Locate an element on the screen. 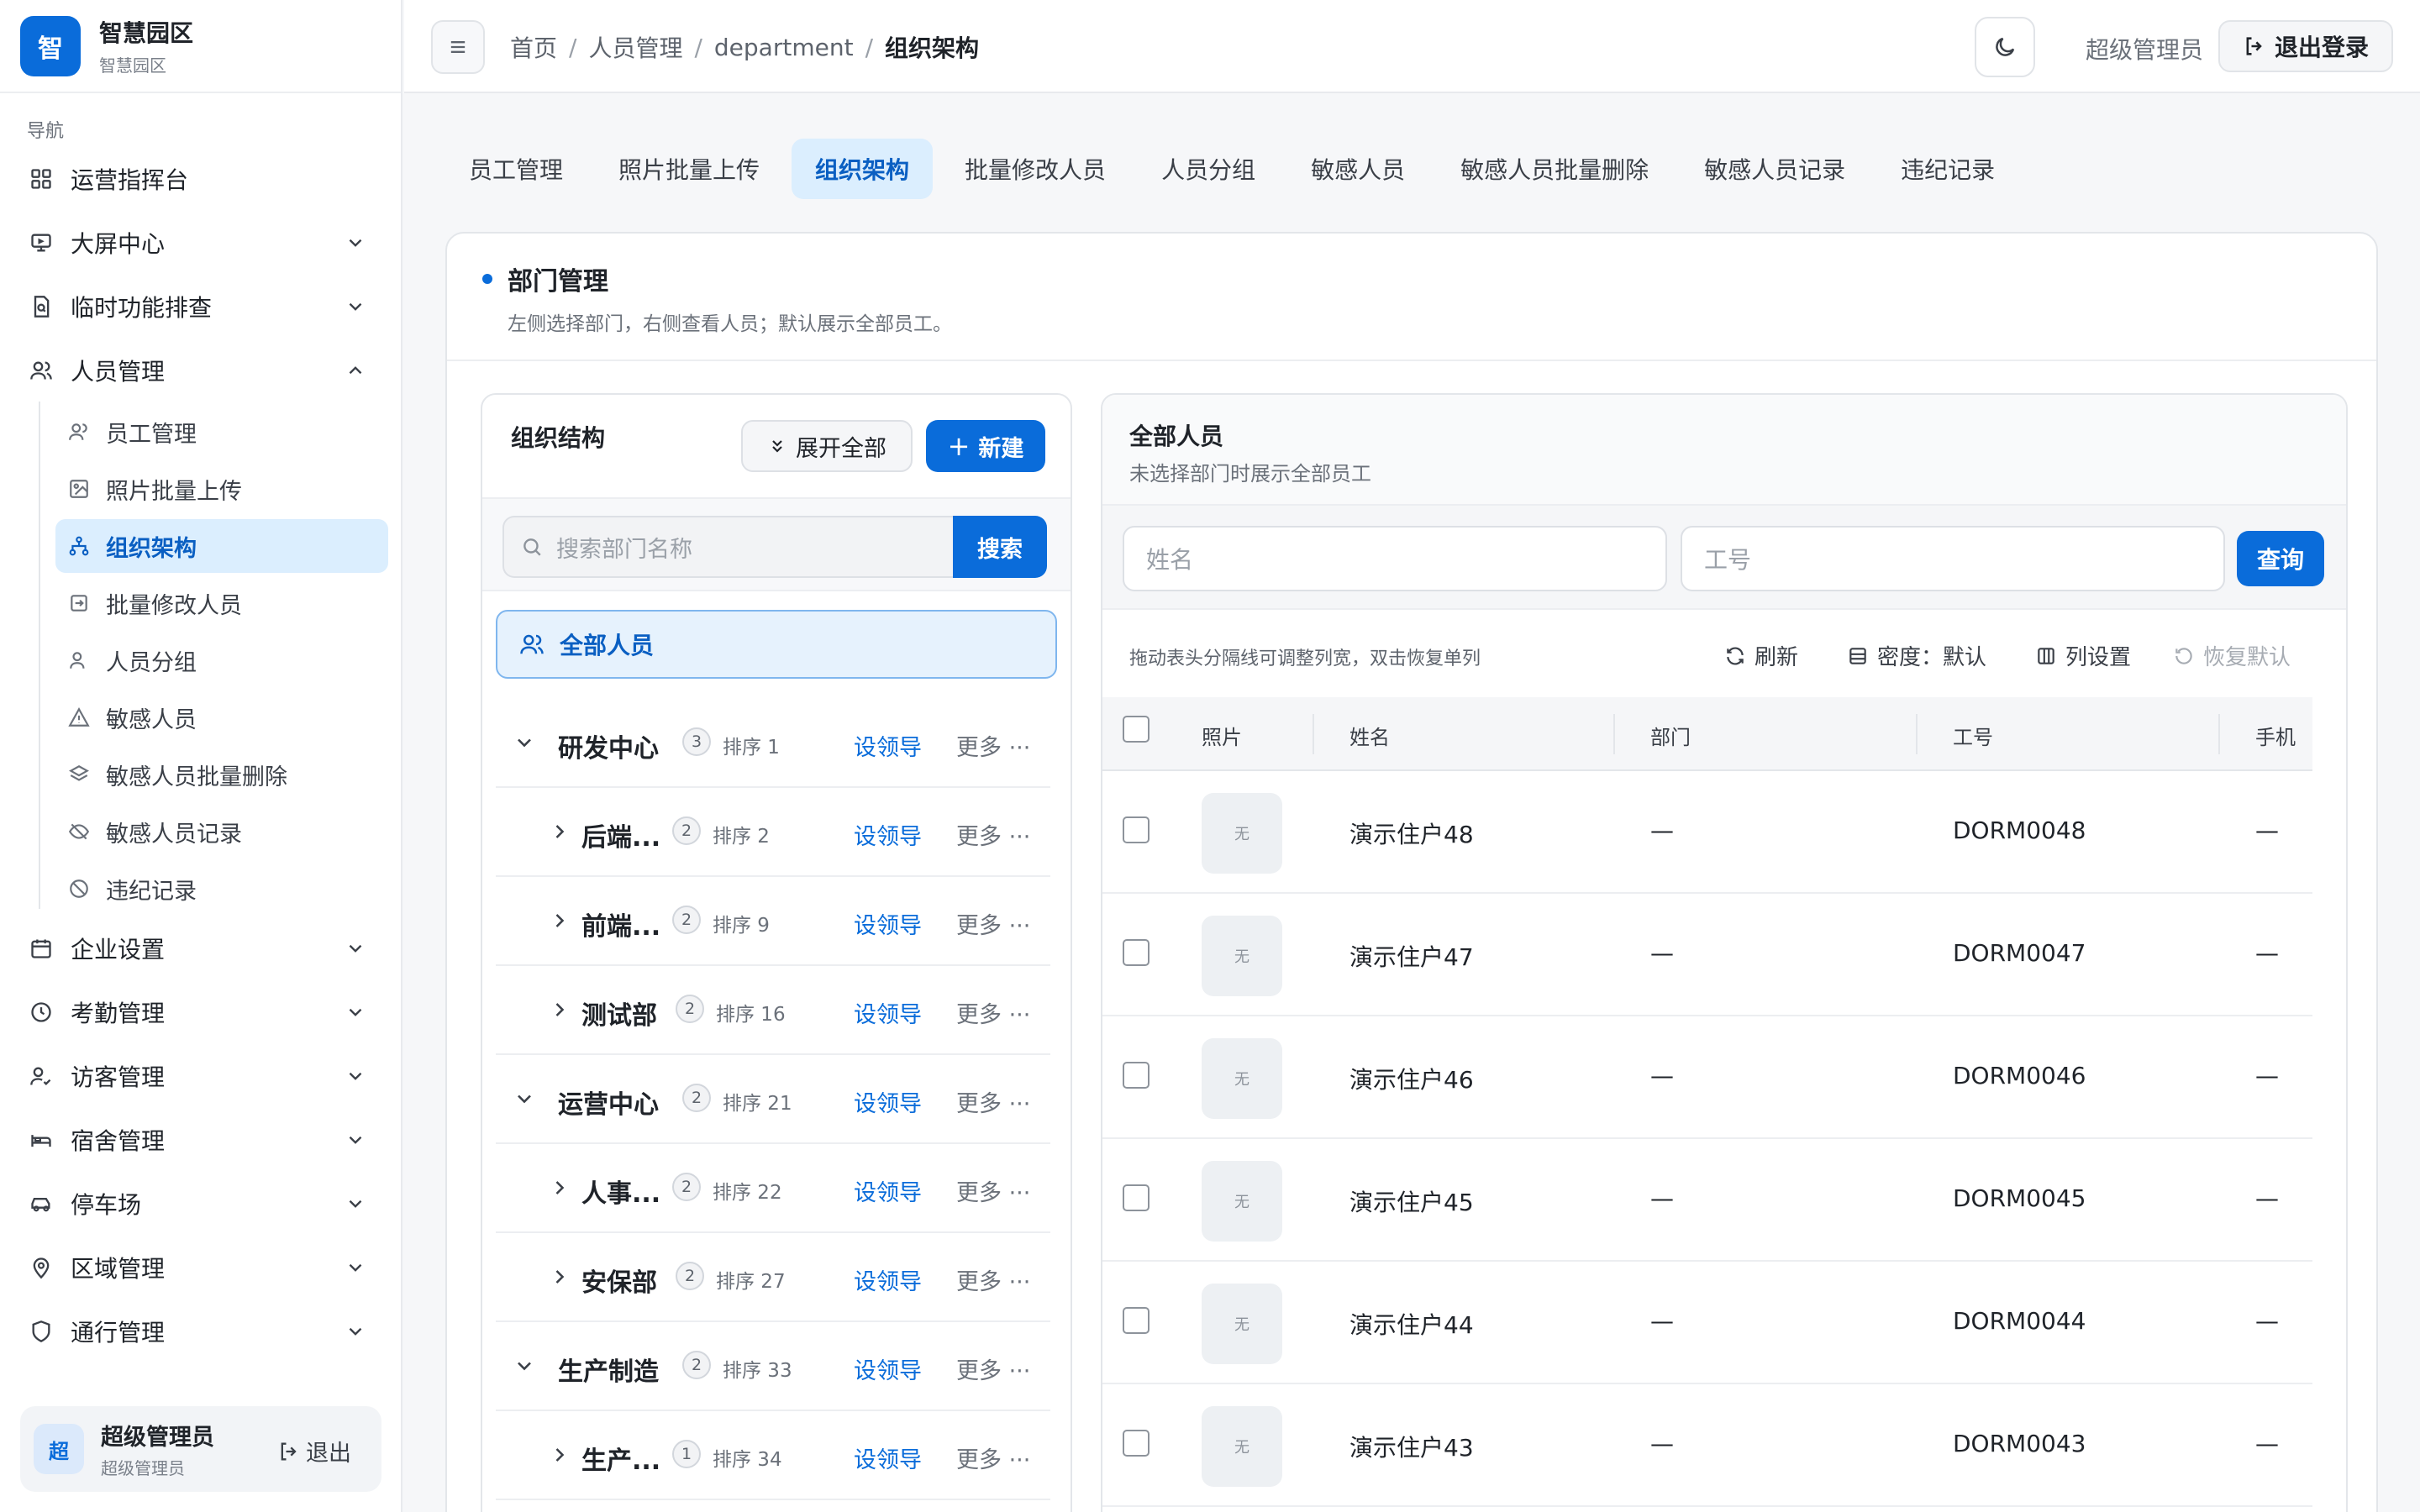 Image resolution: width=2420 pixels, height=1512 pixels. nav-item-personnel: 人员管理 is located at coordinates (202, 370).